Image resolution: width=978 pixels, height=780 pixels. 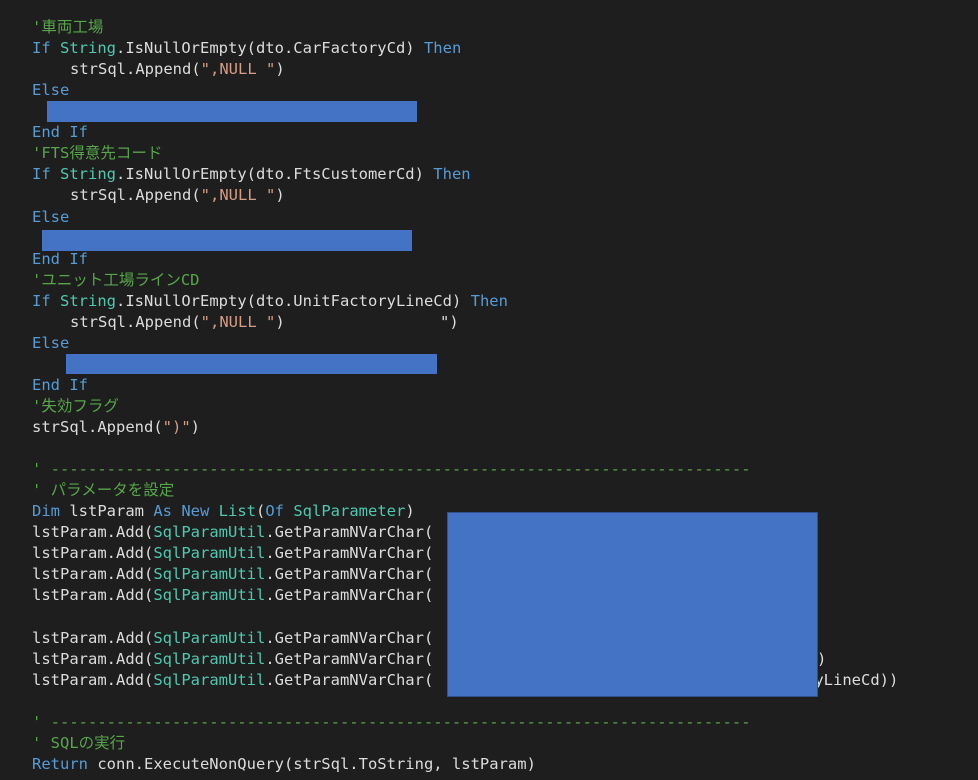 I want to click on code-token: ' パラメータを設定, so click(x=103, y=490).